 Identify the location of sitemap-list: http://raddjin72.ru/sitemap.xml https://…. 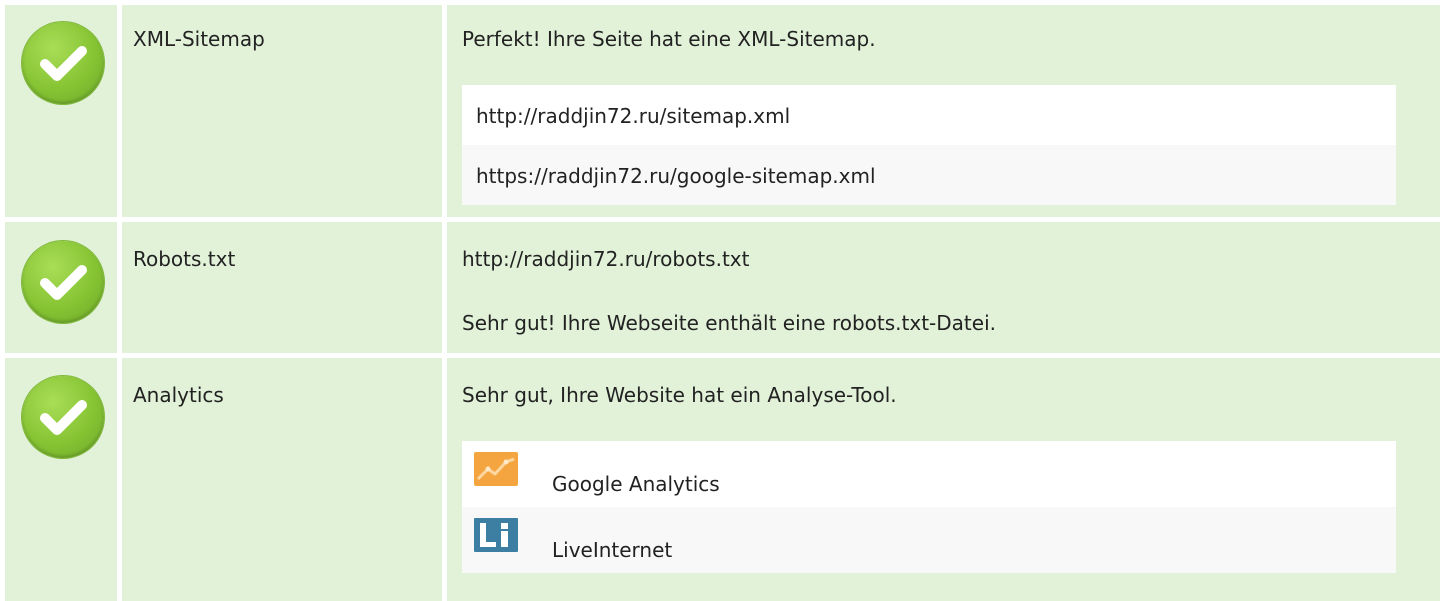
(929, 145).